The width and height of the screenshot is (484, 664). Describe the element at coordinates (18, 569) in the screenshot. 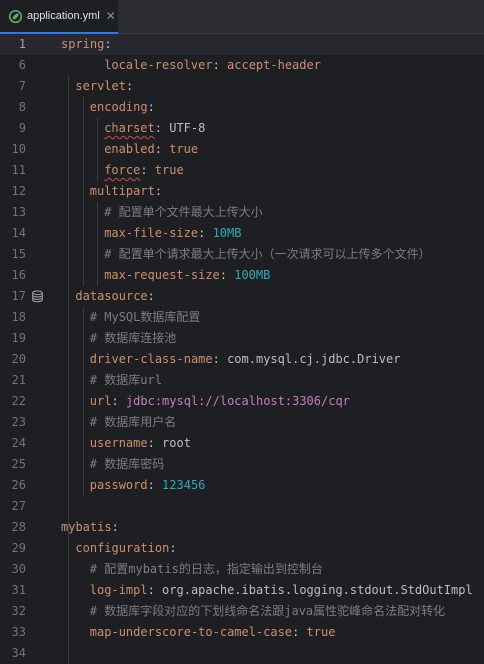

I see `line-number: 30` at that location.